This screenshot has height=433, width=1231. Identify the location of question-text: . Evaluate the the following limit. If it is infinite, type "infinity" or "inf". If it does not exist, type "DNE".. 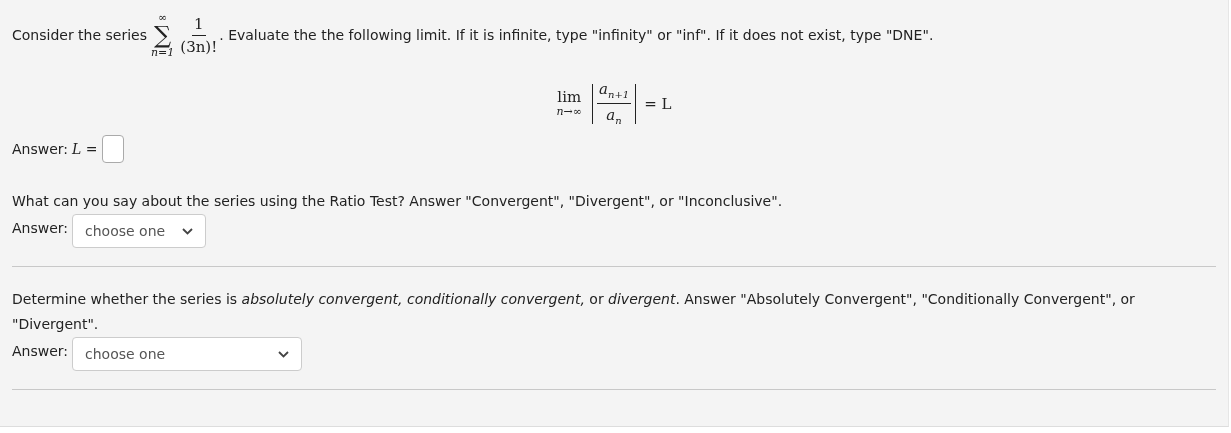
(576, 35).